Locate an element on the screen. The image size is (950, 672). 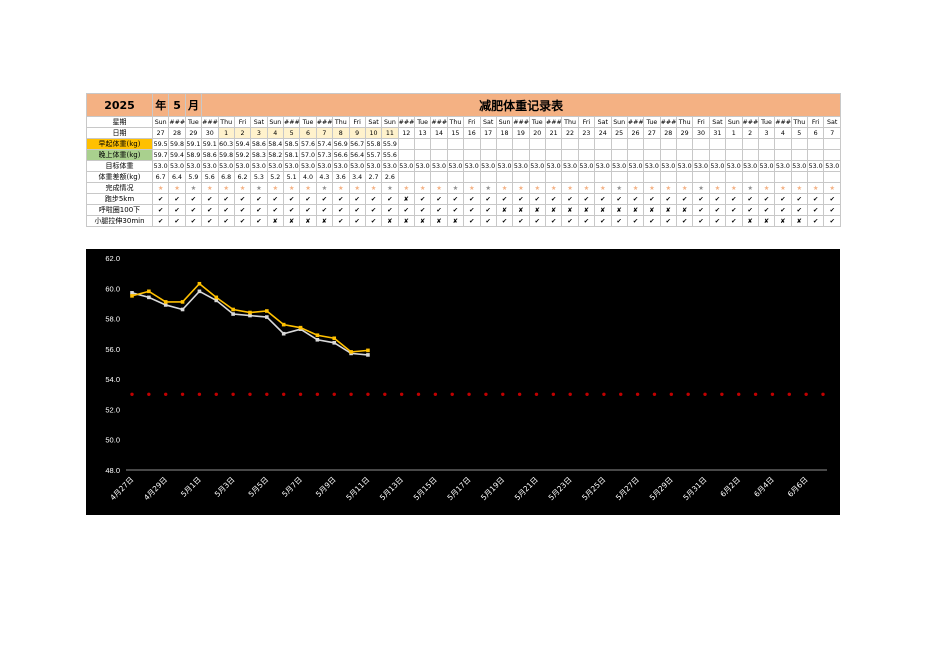
gap-row-cell: 6.7 is located at coordinates (160, 177).